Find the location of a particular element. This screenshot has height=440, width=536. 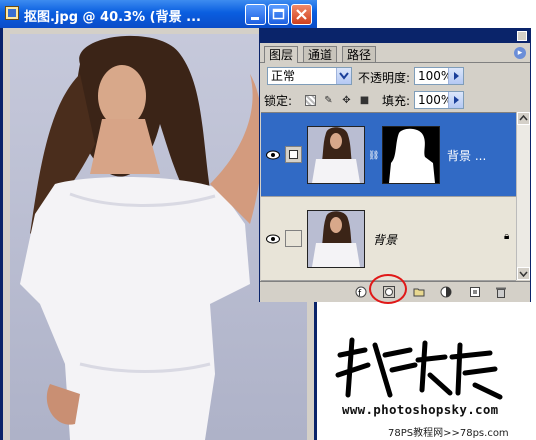

watermark-url: www.photoshopsky.com is located at coordinates (420, 409).